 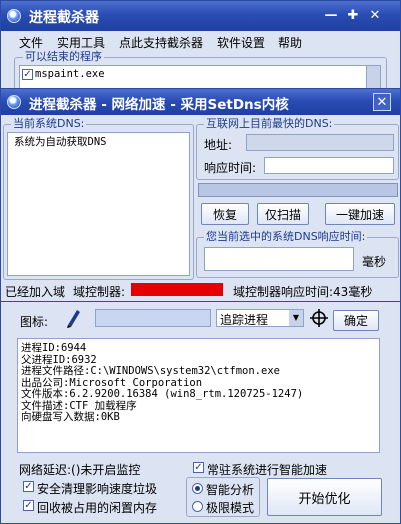 I want to click on main-title: 进程截杀器, so click(x=64, y=18).